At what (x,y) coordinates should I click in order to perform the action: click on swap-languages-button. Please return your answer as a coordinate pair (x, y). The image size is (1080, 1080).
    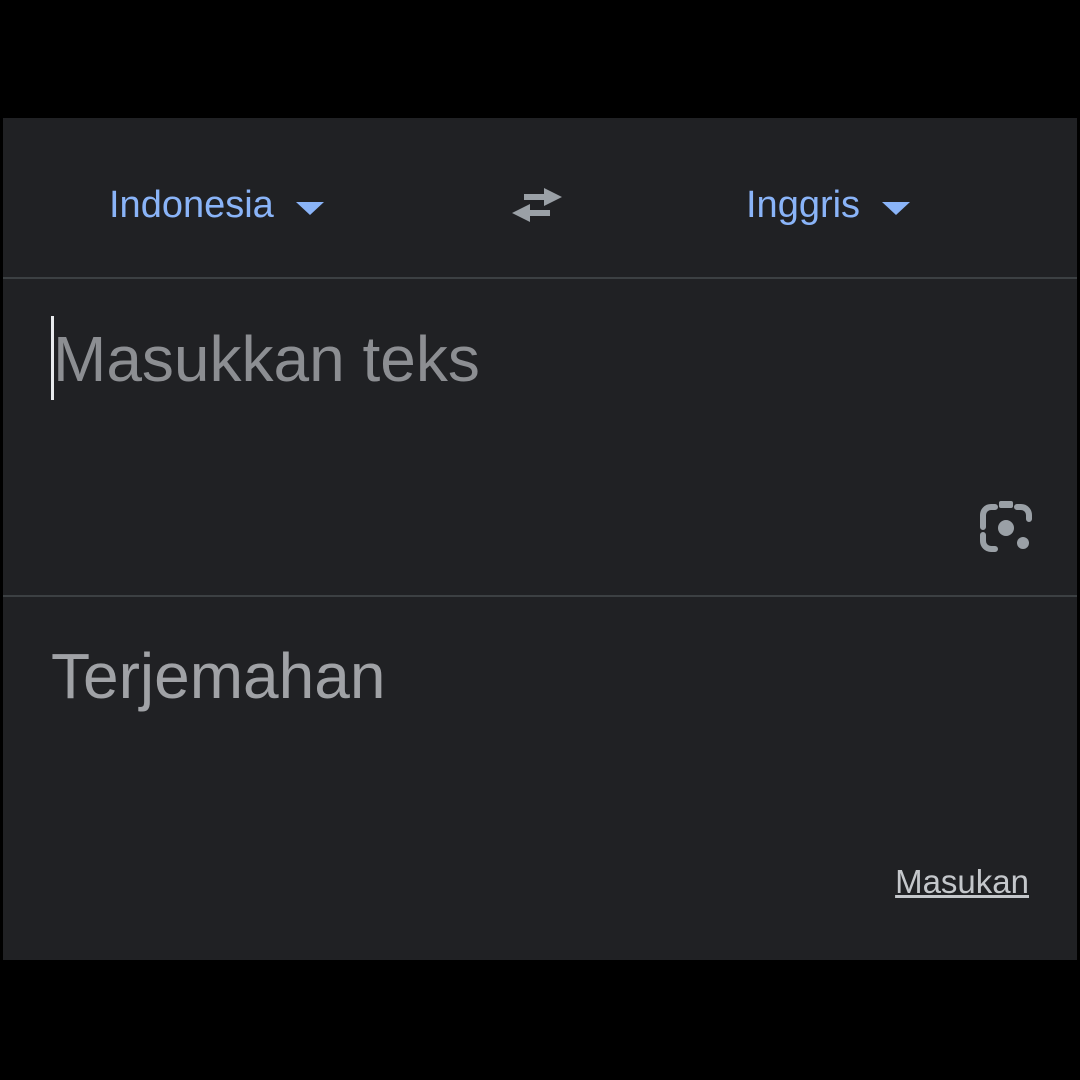
    Looking at the image, I should click on (539, 205).